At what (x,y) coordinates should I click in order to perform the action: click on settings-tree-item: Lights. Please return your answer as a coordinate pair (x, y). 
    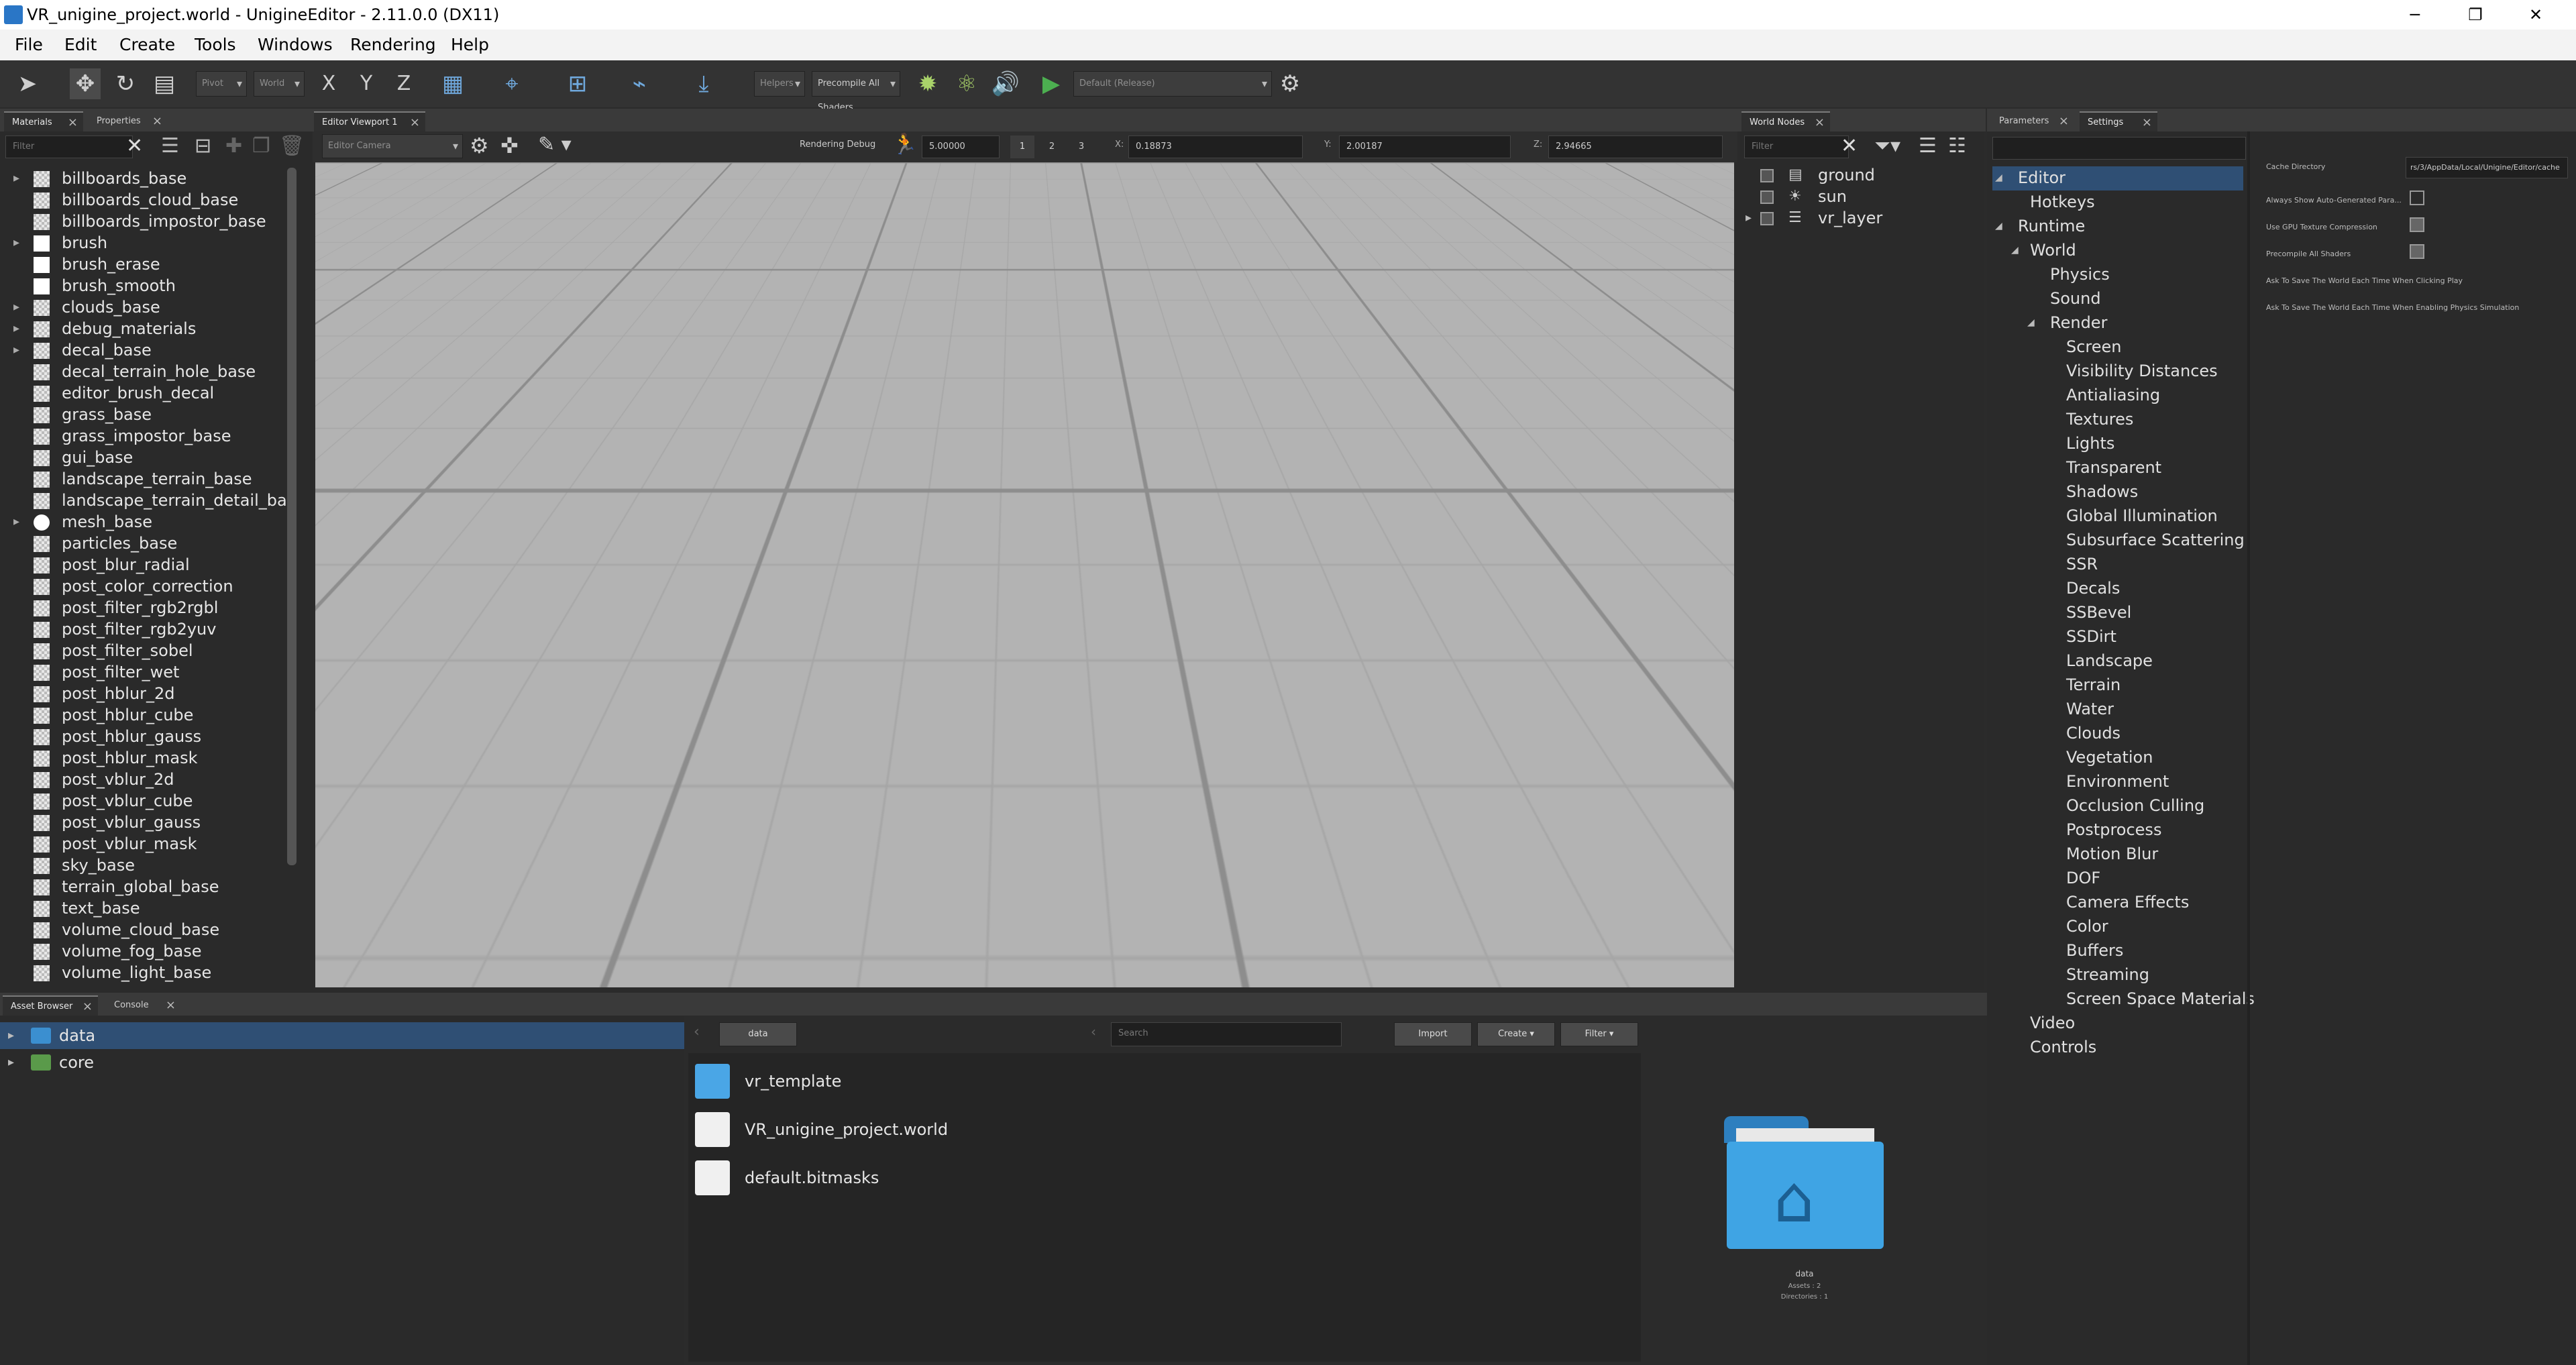
    Looking at the image, I should click on (2117, 444).